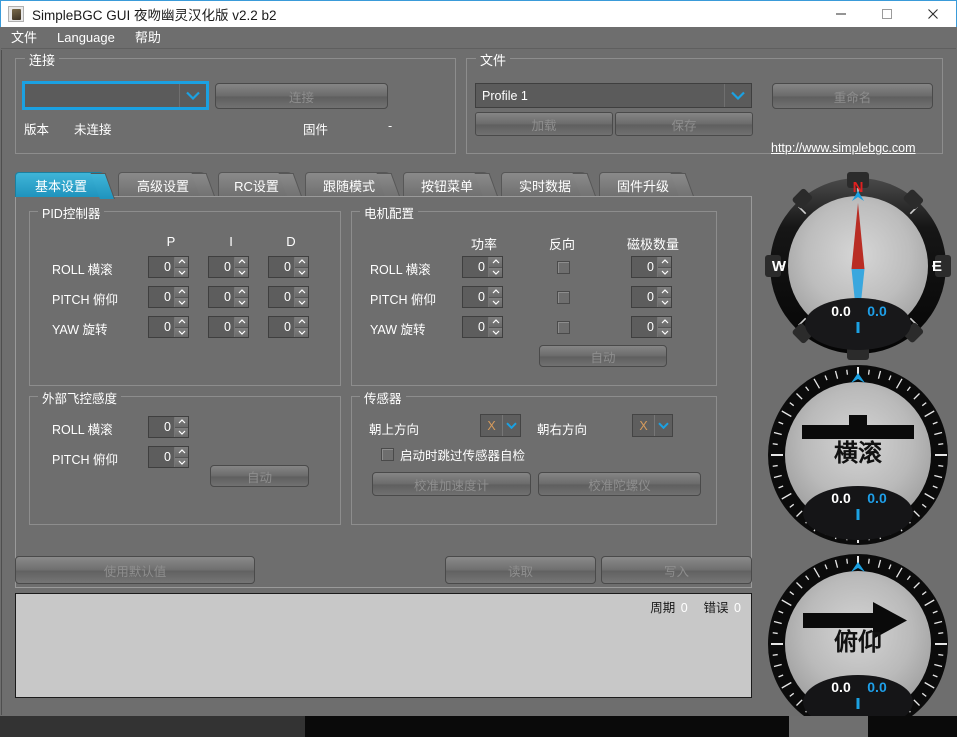 The width and height of the screenshot is (957, 737). I want to click on tab-button-menu: 按钮菜单, so click(447, 184).